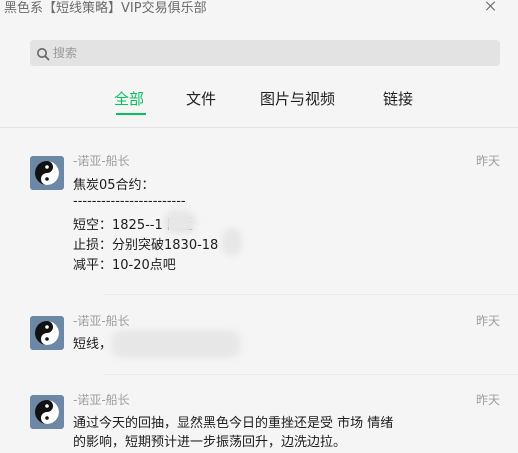  Describe the element at coordinates (129, 201) in the screenshot. I see `message-text-line: ------------------------` at that location.